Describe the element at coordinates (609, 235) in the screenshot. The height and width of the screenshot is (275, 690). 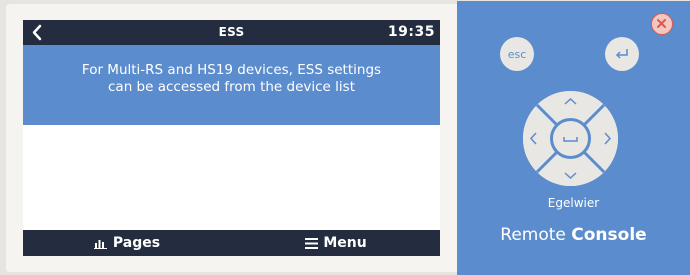
I see `brand-suffix: Console` at that location.